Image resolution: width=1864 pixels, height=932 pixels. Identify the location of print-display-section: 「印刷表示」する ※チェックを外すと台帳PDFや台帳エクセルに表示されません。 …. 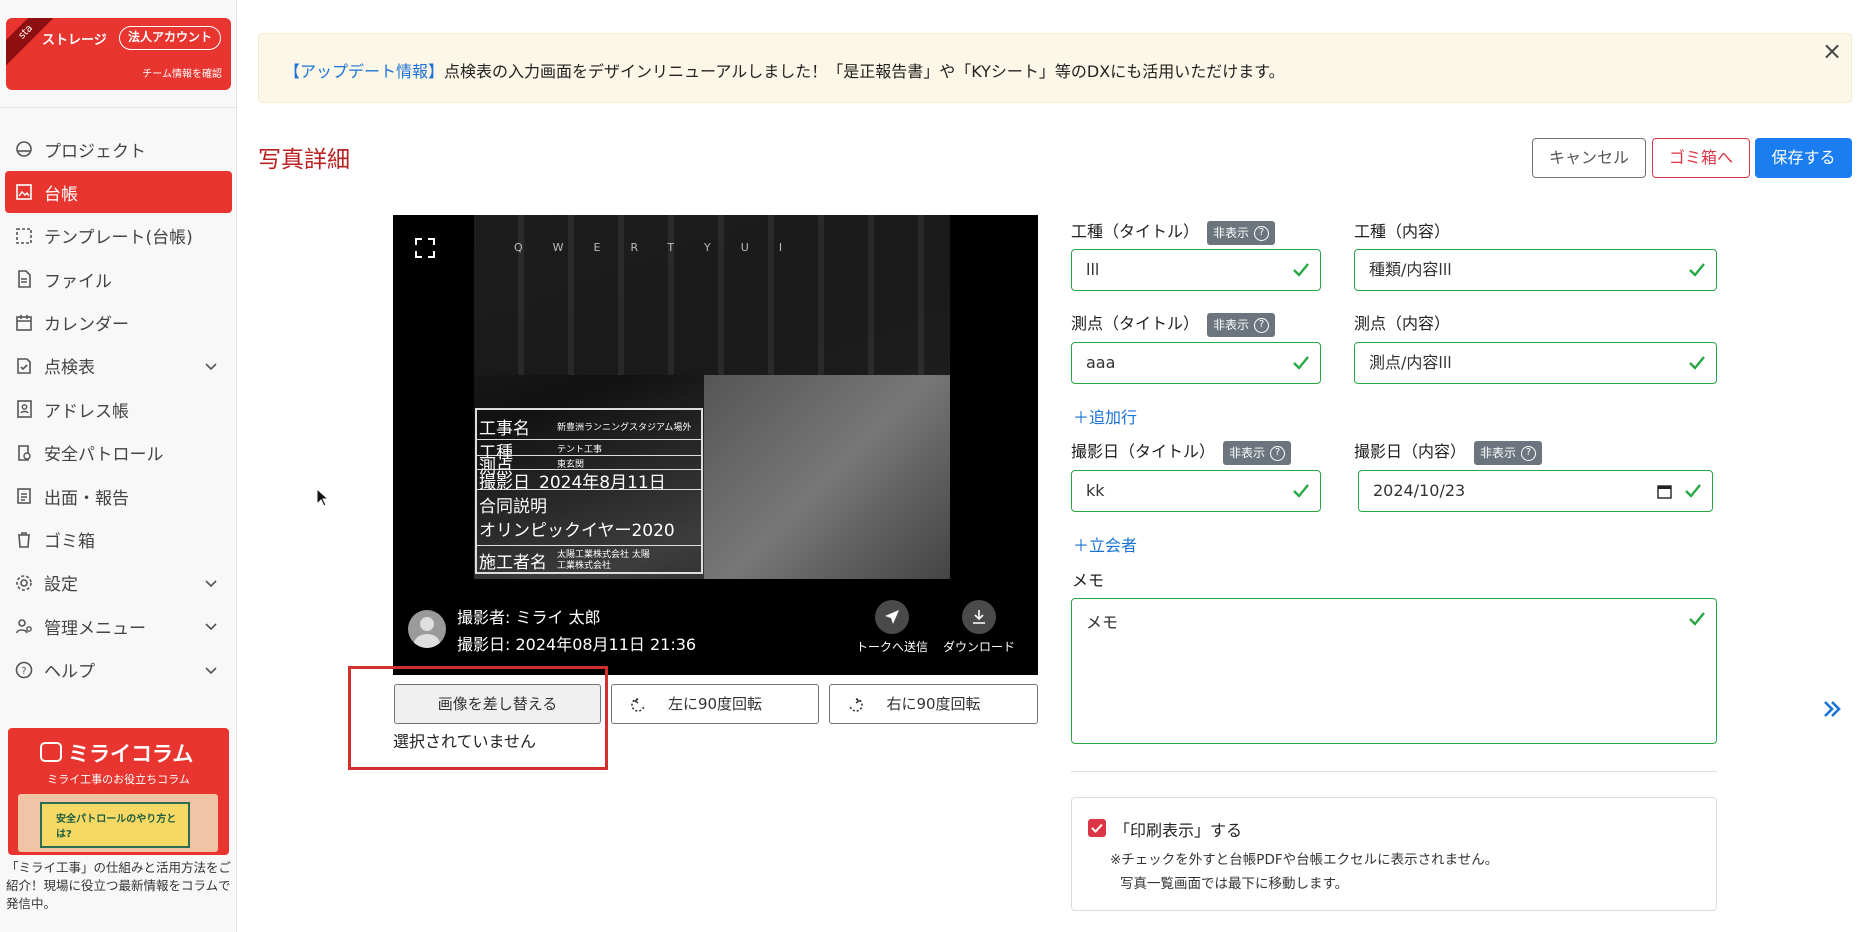
(1394, 854).